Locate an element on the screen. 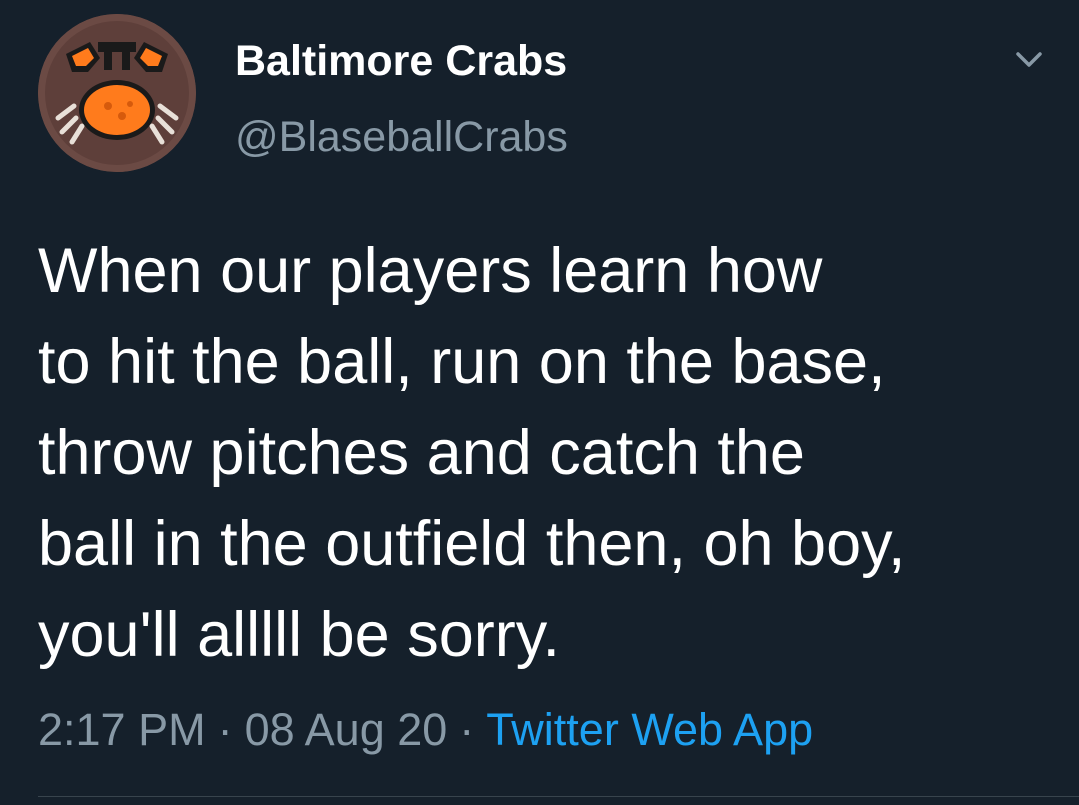 The width and height of the screenshot is (1079, 805). tweet-time: 2:17 PM is located at coordinates (122, 729).